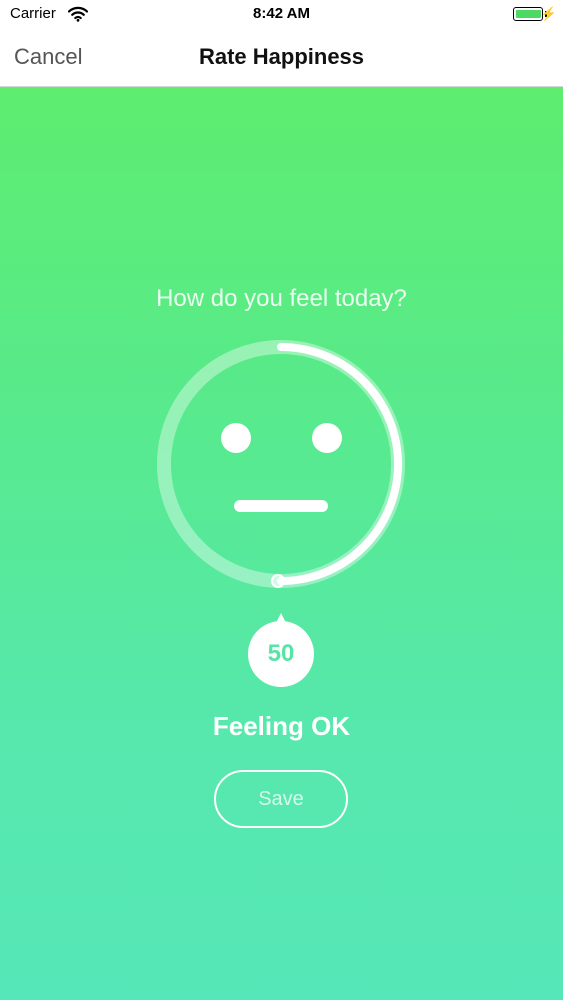  Describe the element at coordinates (236, 438) in the screenshot. I see `left-eye` at that location.